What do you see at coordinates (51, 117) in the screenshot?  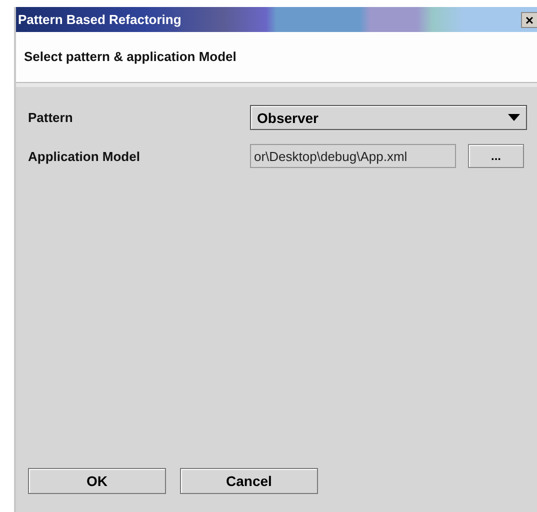 I see `field-label: Pattern` at bounding box center [51, 117].